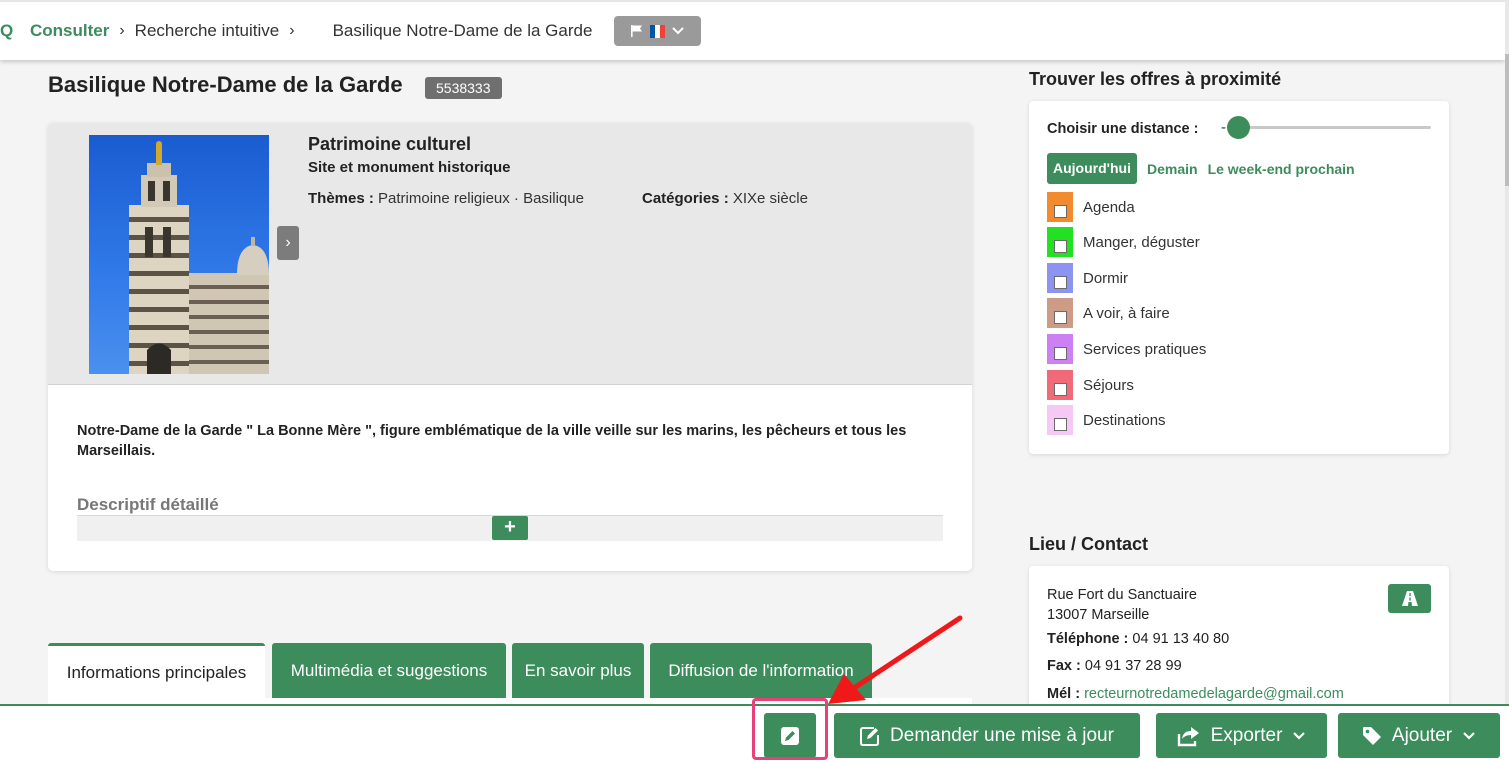 Image resolution: width=1509 pixels, height=763 pixels. I want to click on next-photo-button: ›, so click(288, 243).